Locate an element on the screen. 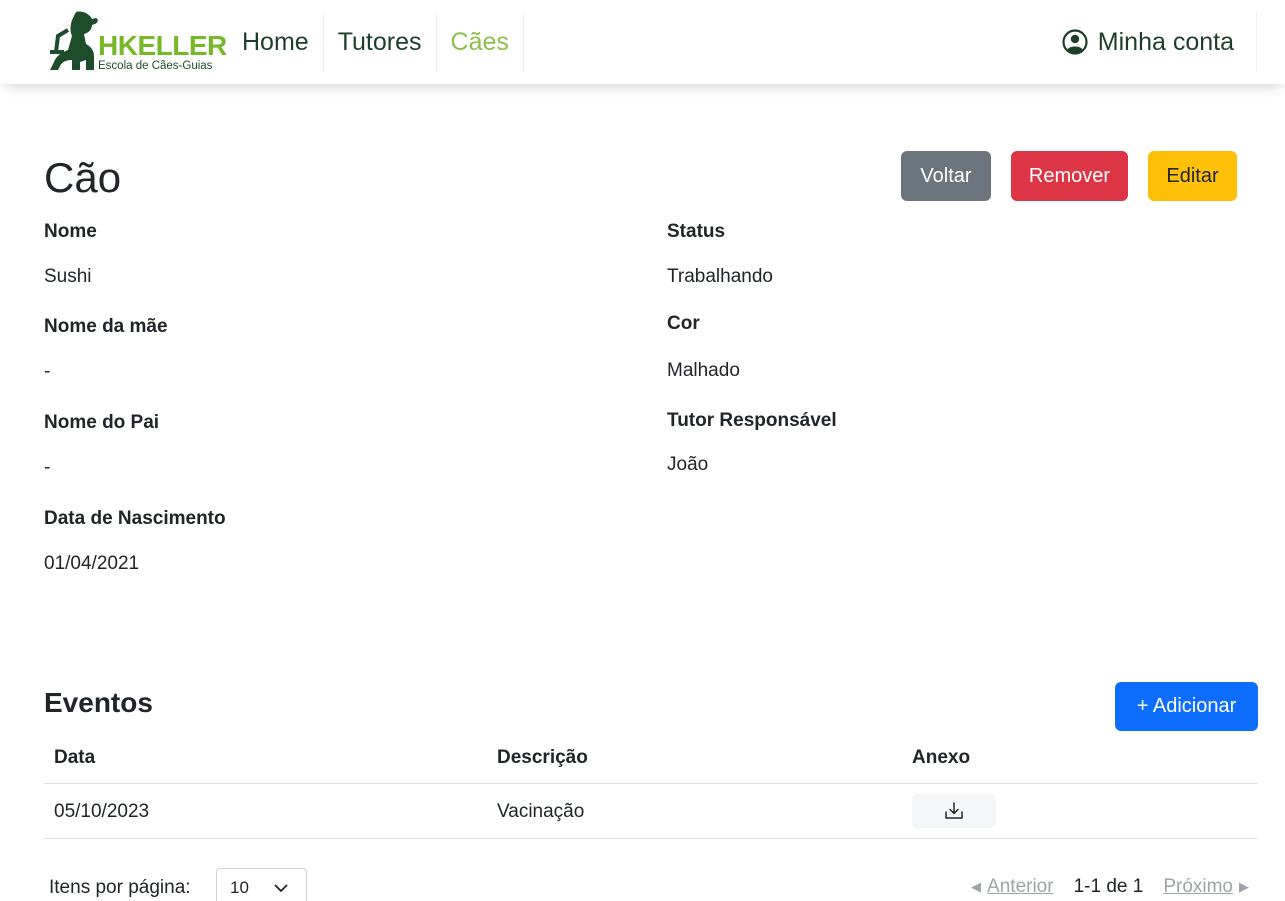  remove-button: Remover is located at coordinates (1069, 176).